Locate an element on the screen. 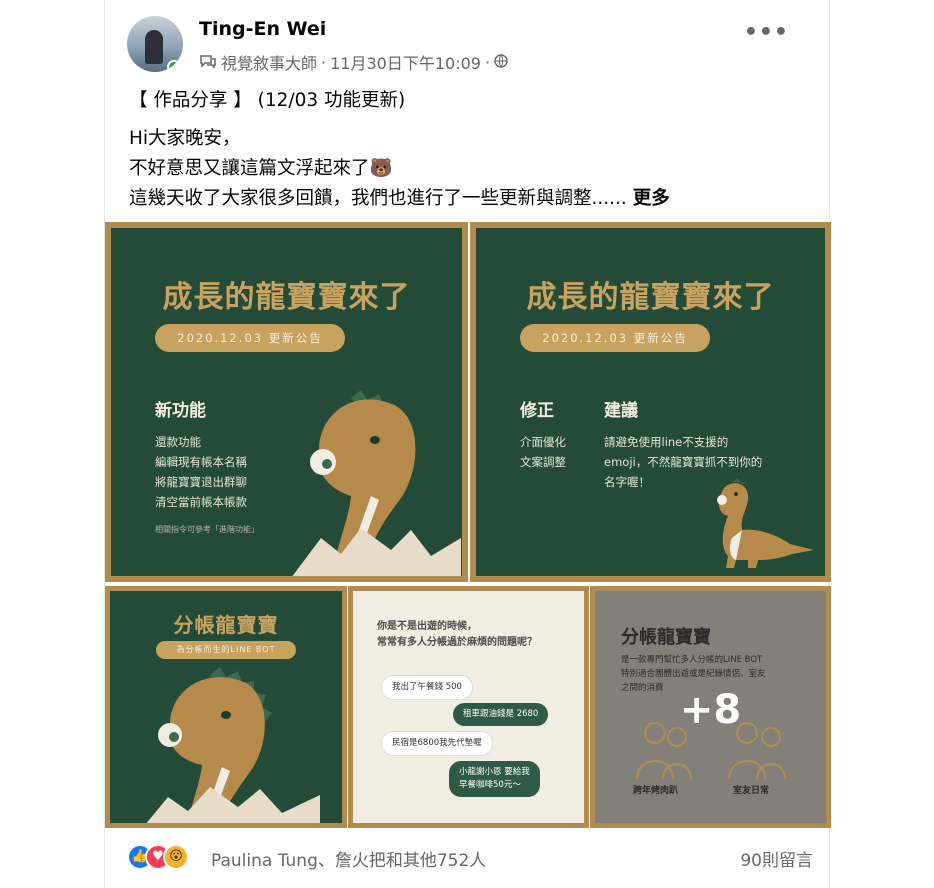 This screenshot has height=888, width=934. photo-tile-3: 分帳龍寶寶 為分帳而生的LINE BOT is located at coordinates (226, 707).